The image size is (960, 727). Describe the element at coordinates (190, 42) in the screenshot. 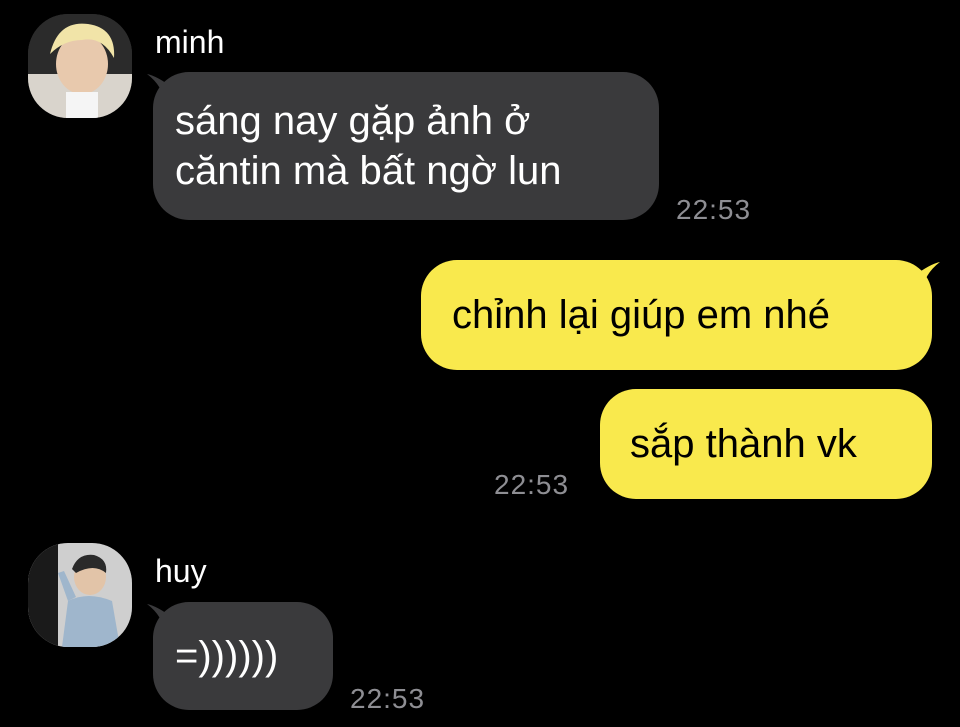

I see `sender-name-minh: minh` at that location.